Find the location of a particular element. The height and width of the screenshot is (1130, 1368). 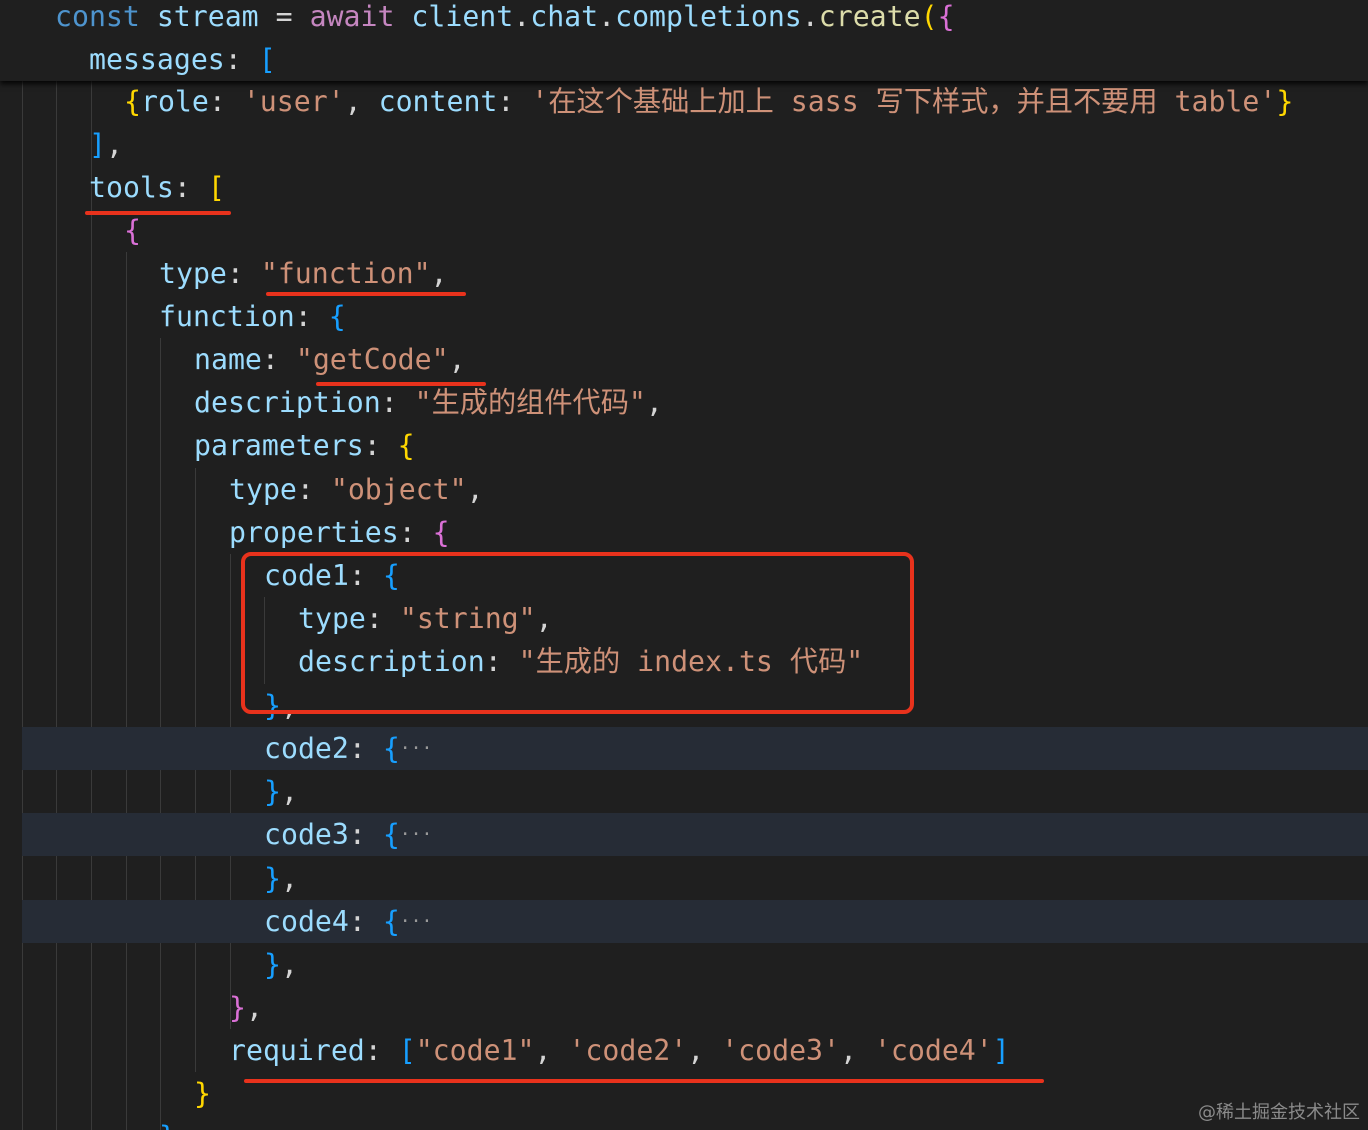

code-line-10: description: "生成的组件代码", is located at coordinates (428, 402).